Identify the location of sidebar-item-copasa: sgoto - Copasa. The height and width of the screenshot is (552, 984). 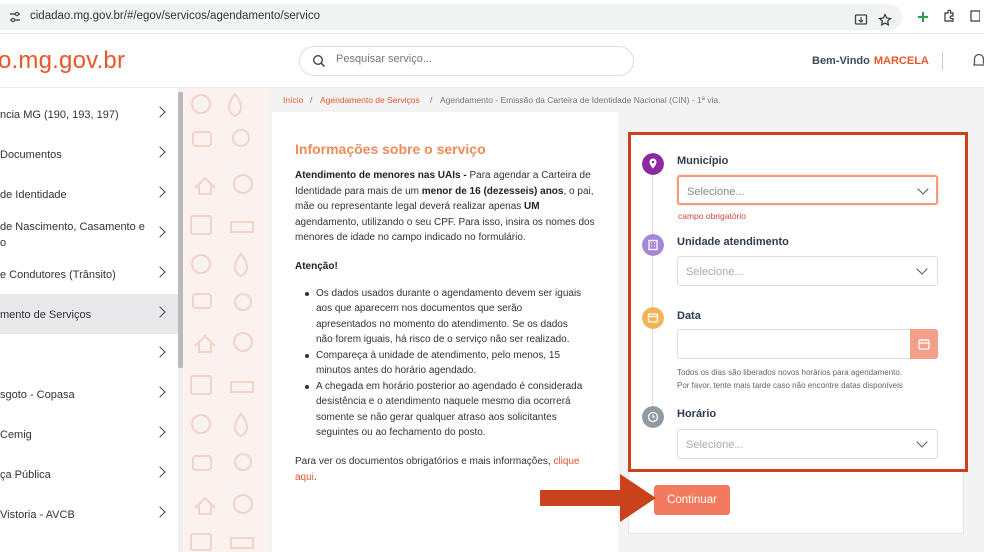
(89, 394).